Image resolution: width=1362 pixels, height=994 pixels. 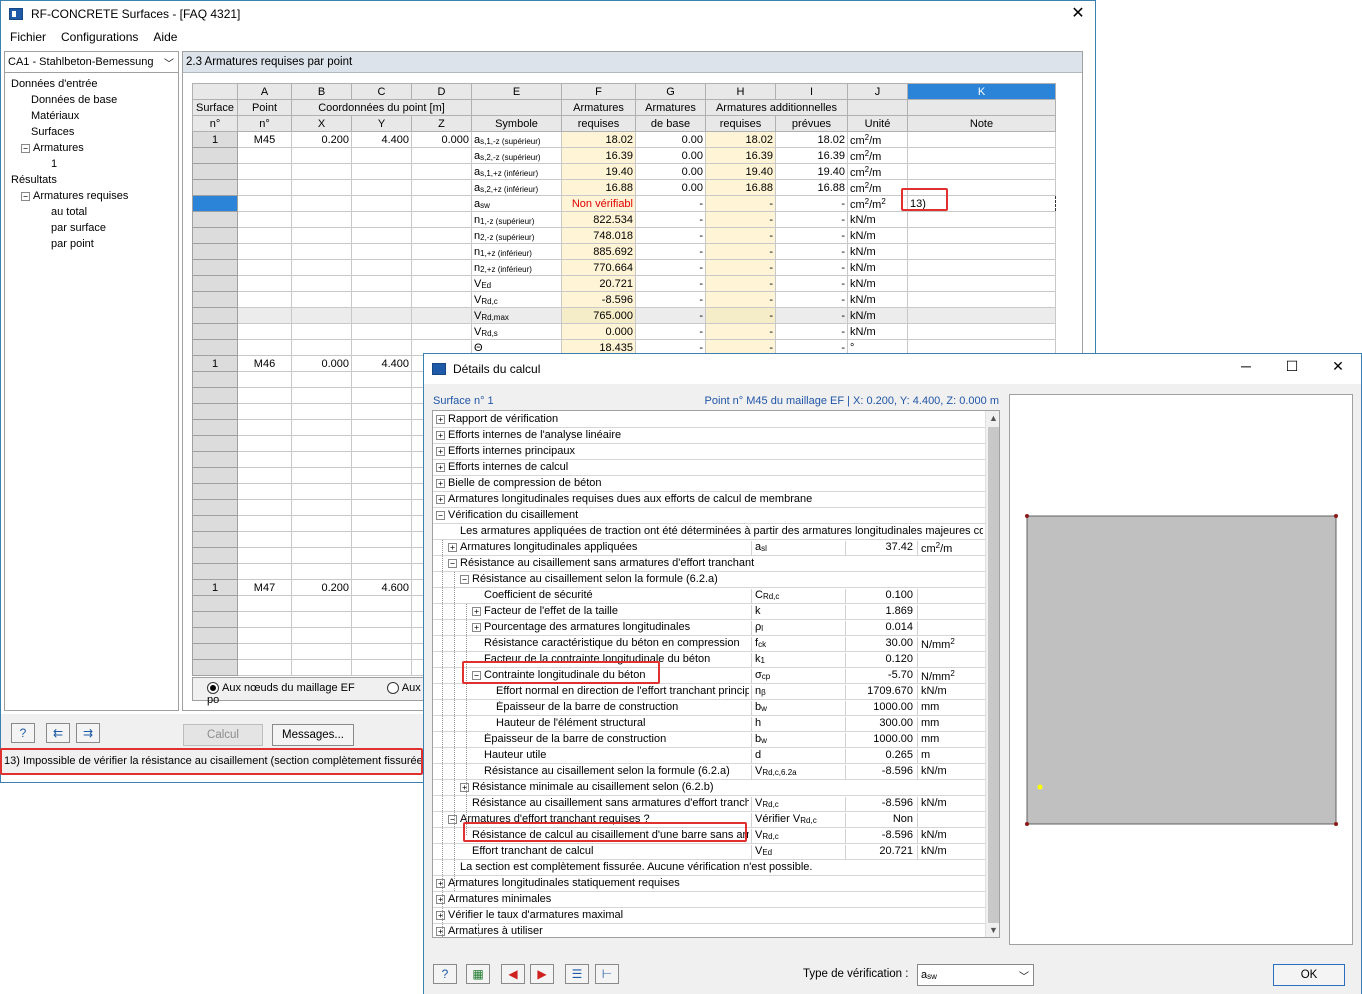 What do you see at coordinates (607, 974) in the screenshot?
I see `tree-icon: ⊢` at bounding box center [607, 974].